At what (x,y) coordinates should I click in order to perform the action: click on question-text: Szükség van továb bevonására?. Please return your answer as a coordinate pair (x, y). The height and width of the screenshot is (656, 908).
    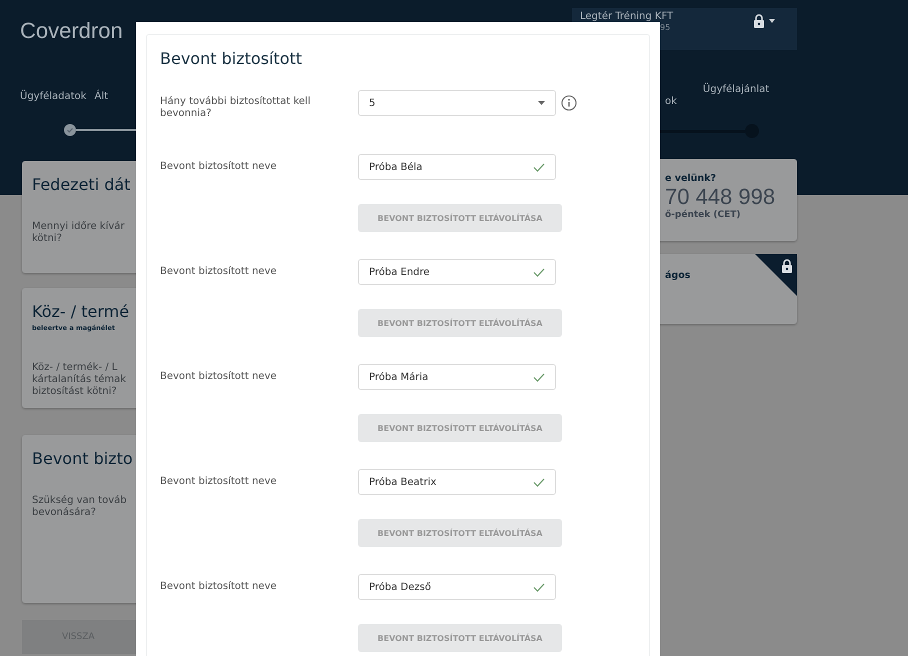
    Looking at the image, I should click on (79, 507).